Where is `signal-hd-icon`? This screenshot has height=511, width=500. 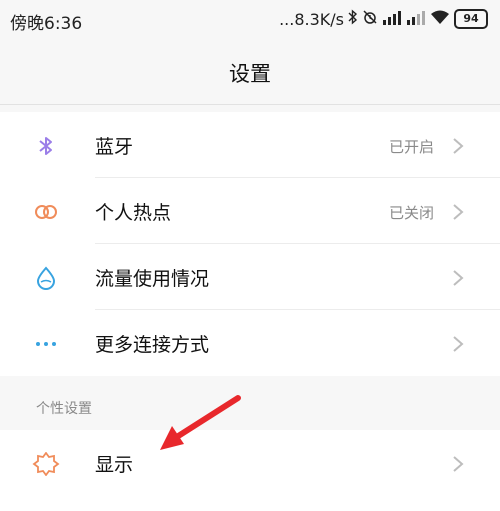 signal-hd-icon is located at coordinates (392, 19).